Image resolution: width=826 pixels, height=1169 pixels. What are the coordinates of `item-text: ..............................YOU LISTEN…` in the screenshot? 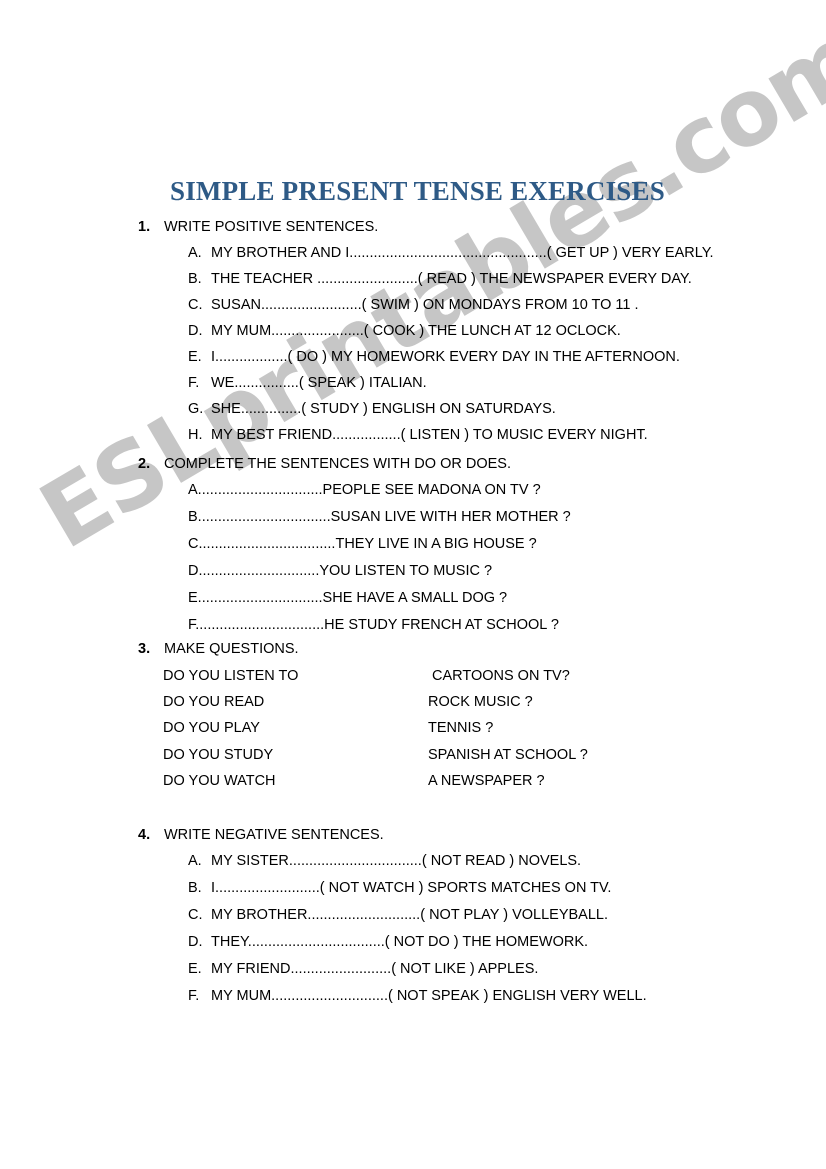 It's located at (345, 571).